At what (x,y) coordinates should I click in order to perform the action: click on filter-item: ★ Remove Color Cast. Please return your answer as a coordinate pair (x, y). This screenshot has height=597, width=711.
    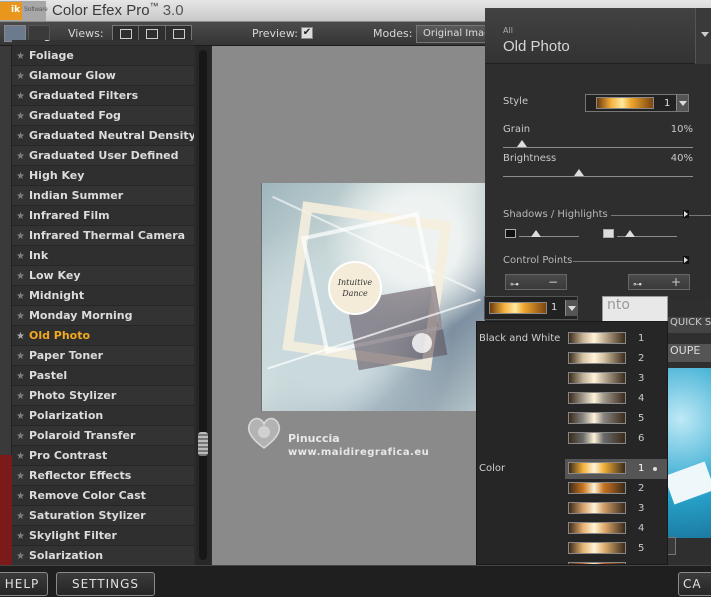
    Looking at the image, I should click on (103, 496).